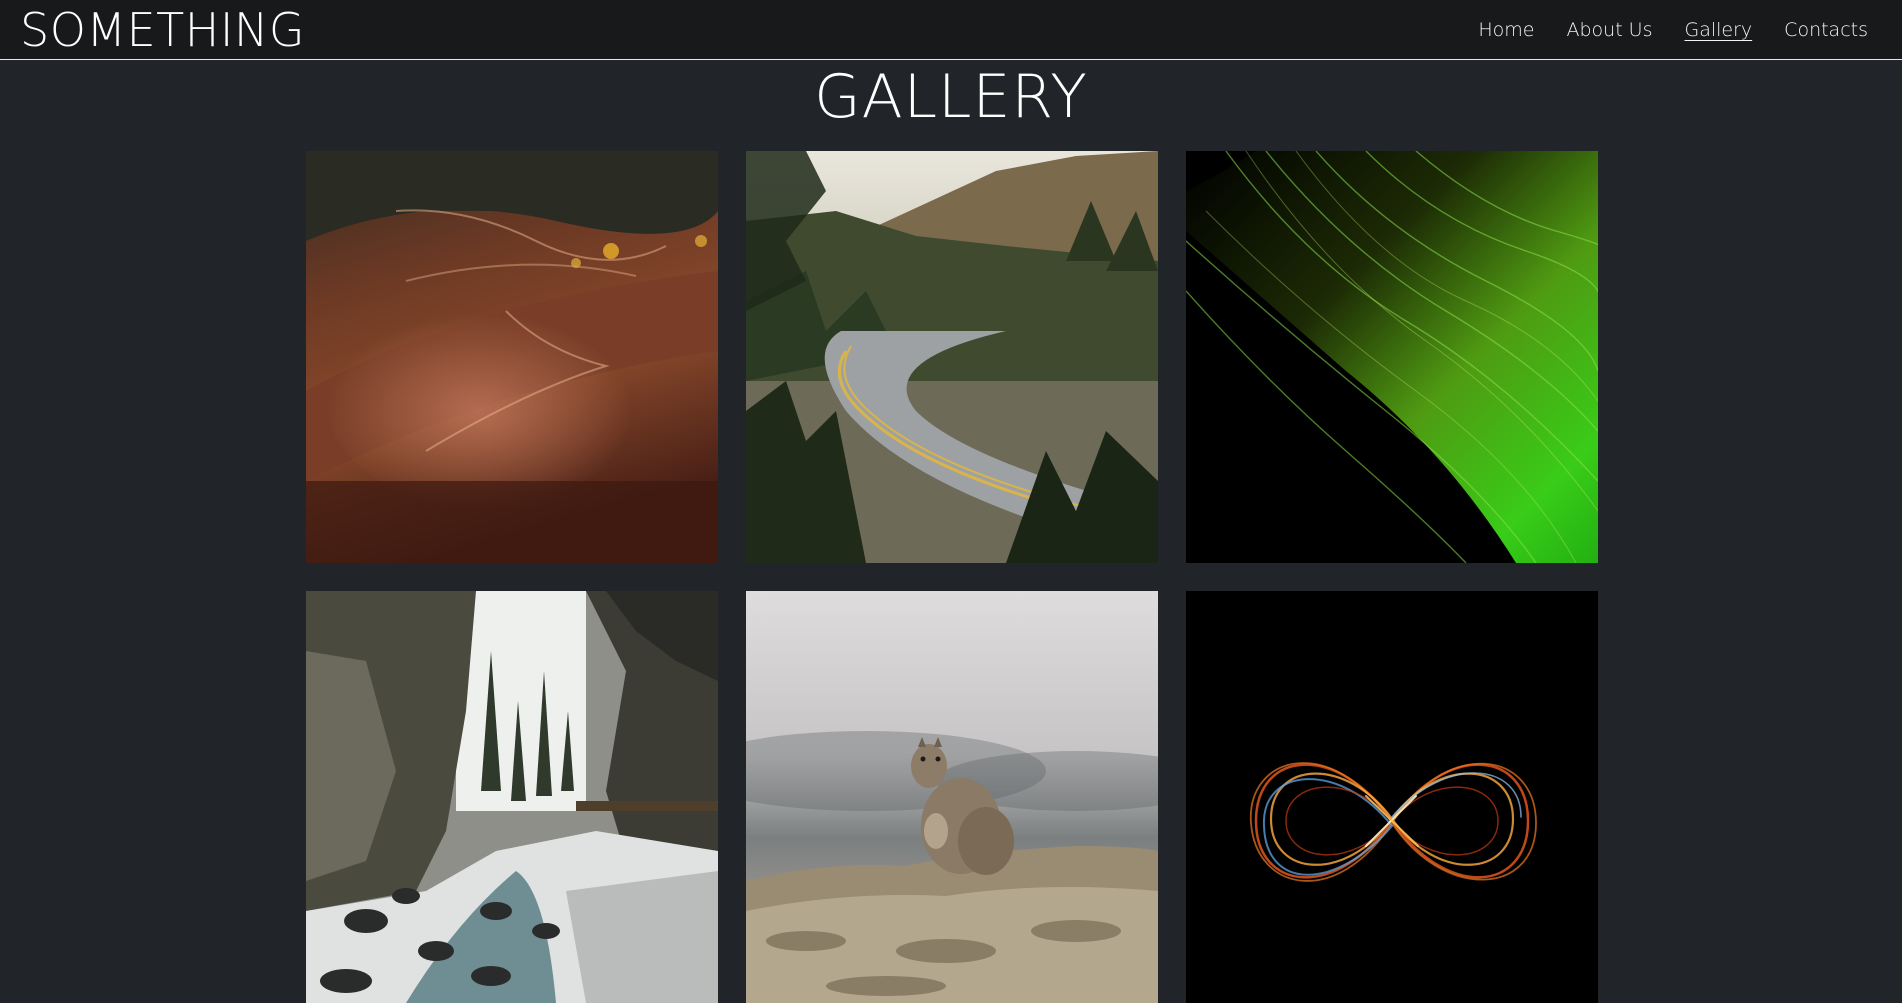  What do you see at coordinates (1392, 357) in the screenshot?
I see `gallery-photo-green-waves` at bounding box center [1392, 357].